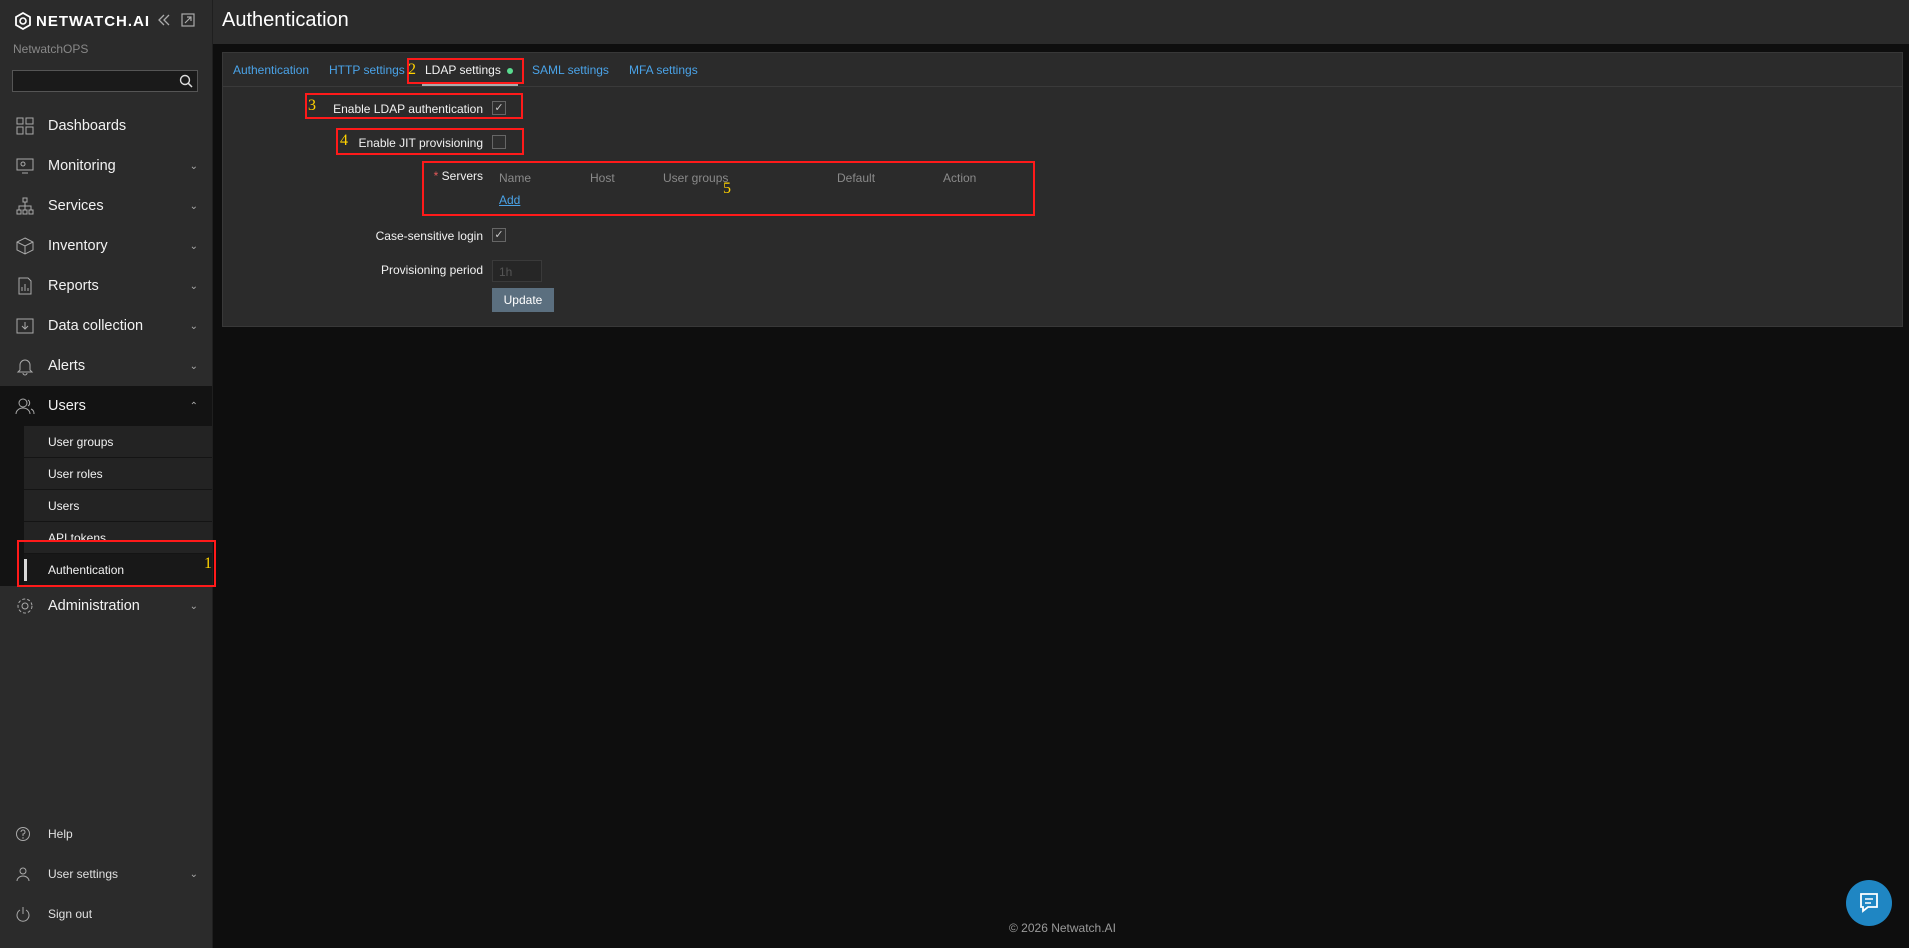  Describe the element at coordinates (208, 563) in the screenshot. I see `annotation-number-1: 1` at that location.